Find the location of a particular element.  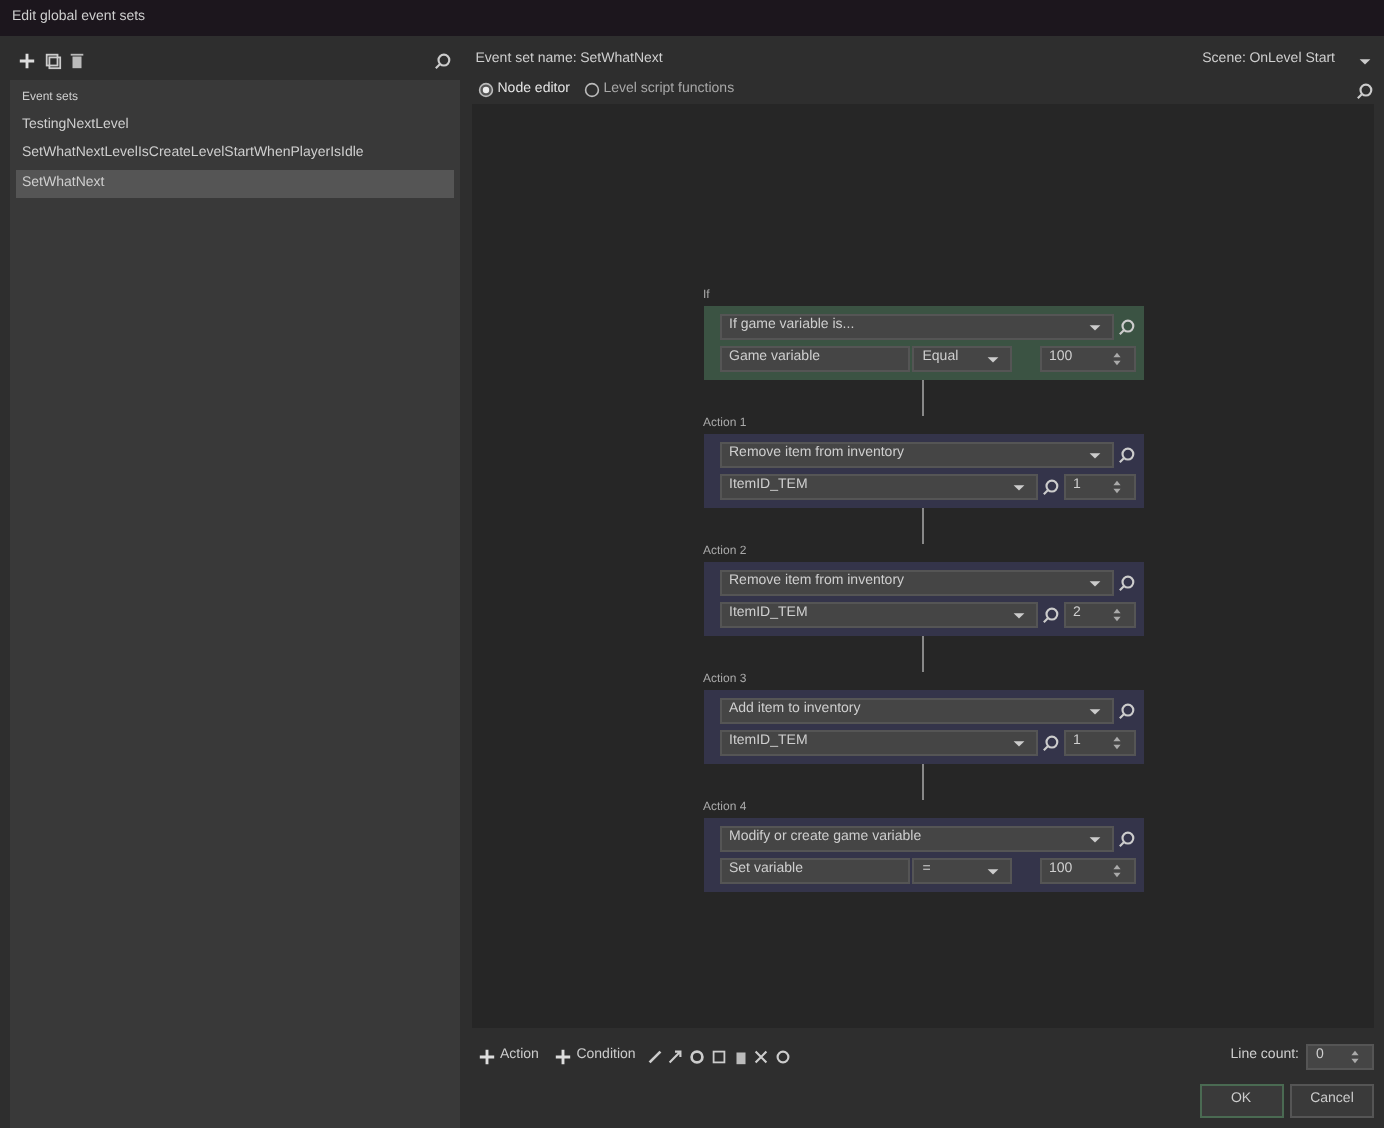

edit-icon is located at coordinates (654, 1056).